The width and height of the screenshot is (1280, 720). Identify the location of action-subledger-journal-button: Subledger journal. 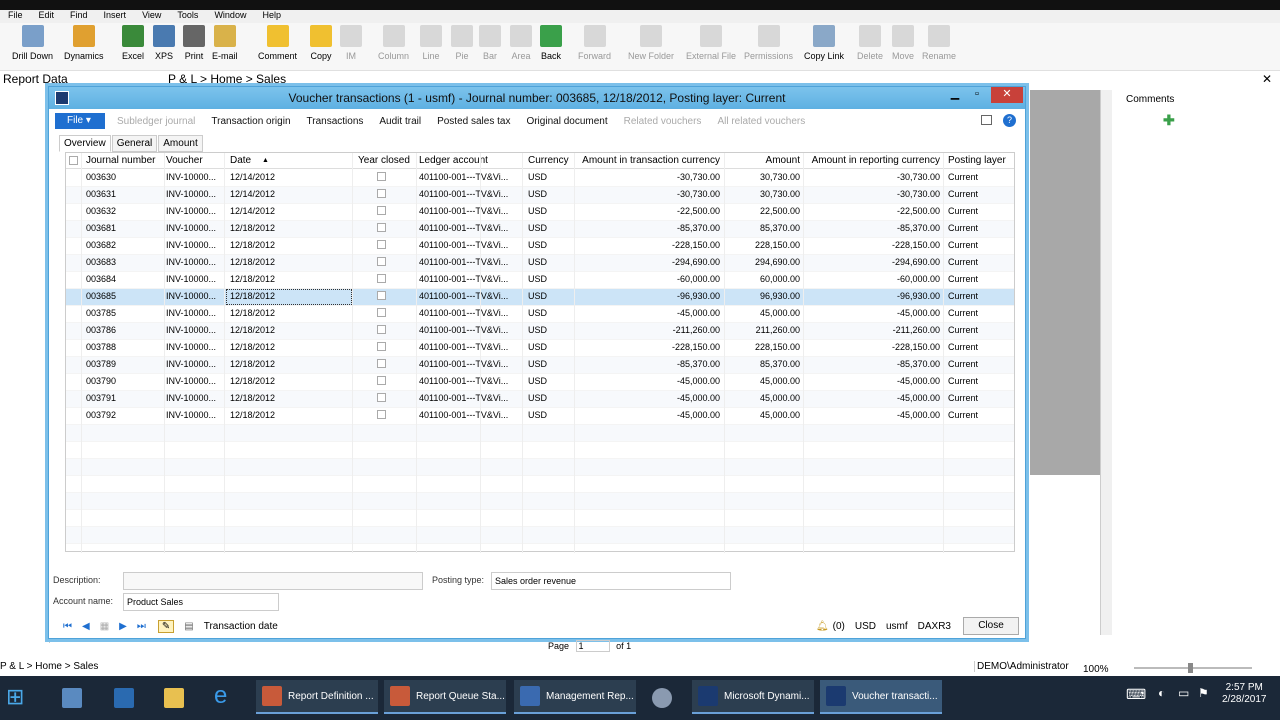
(156, 121).